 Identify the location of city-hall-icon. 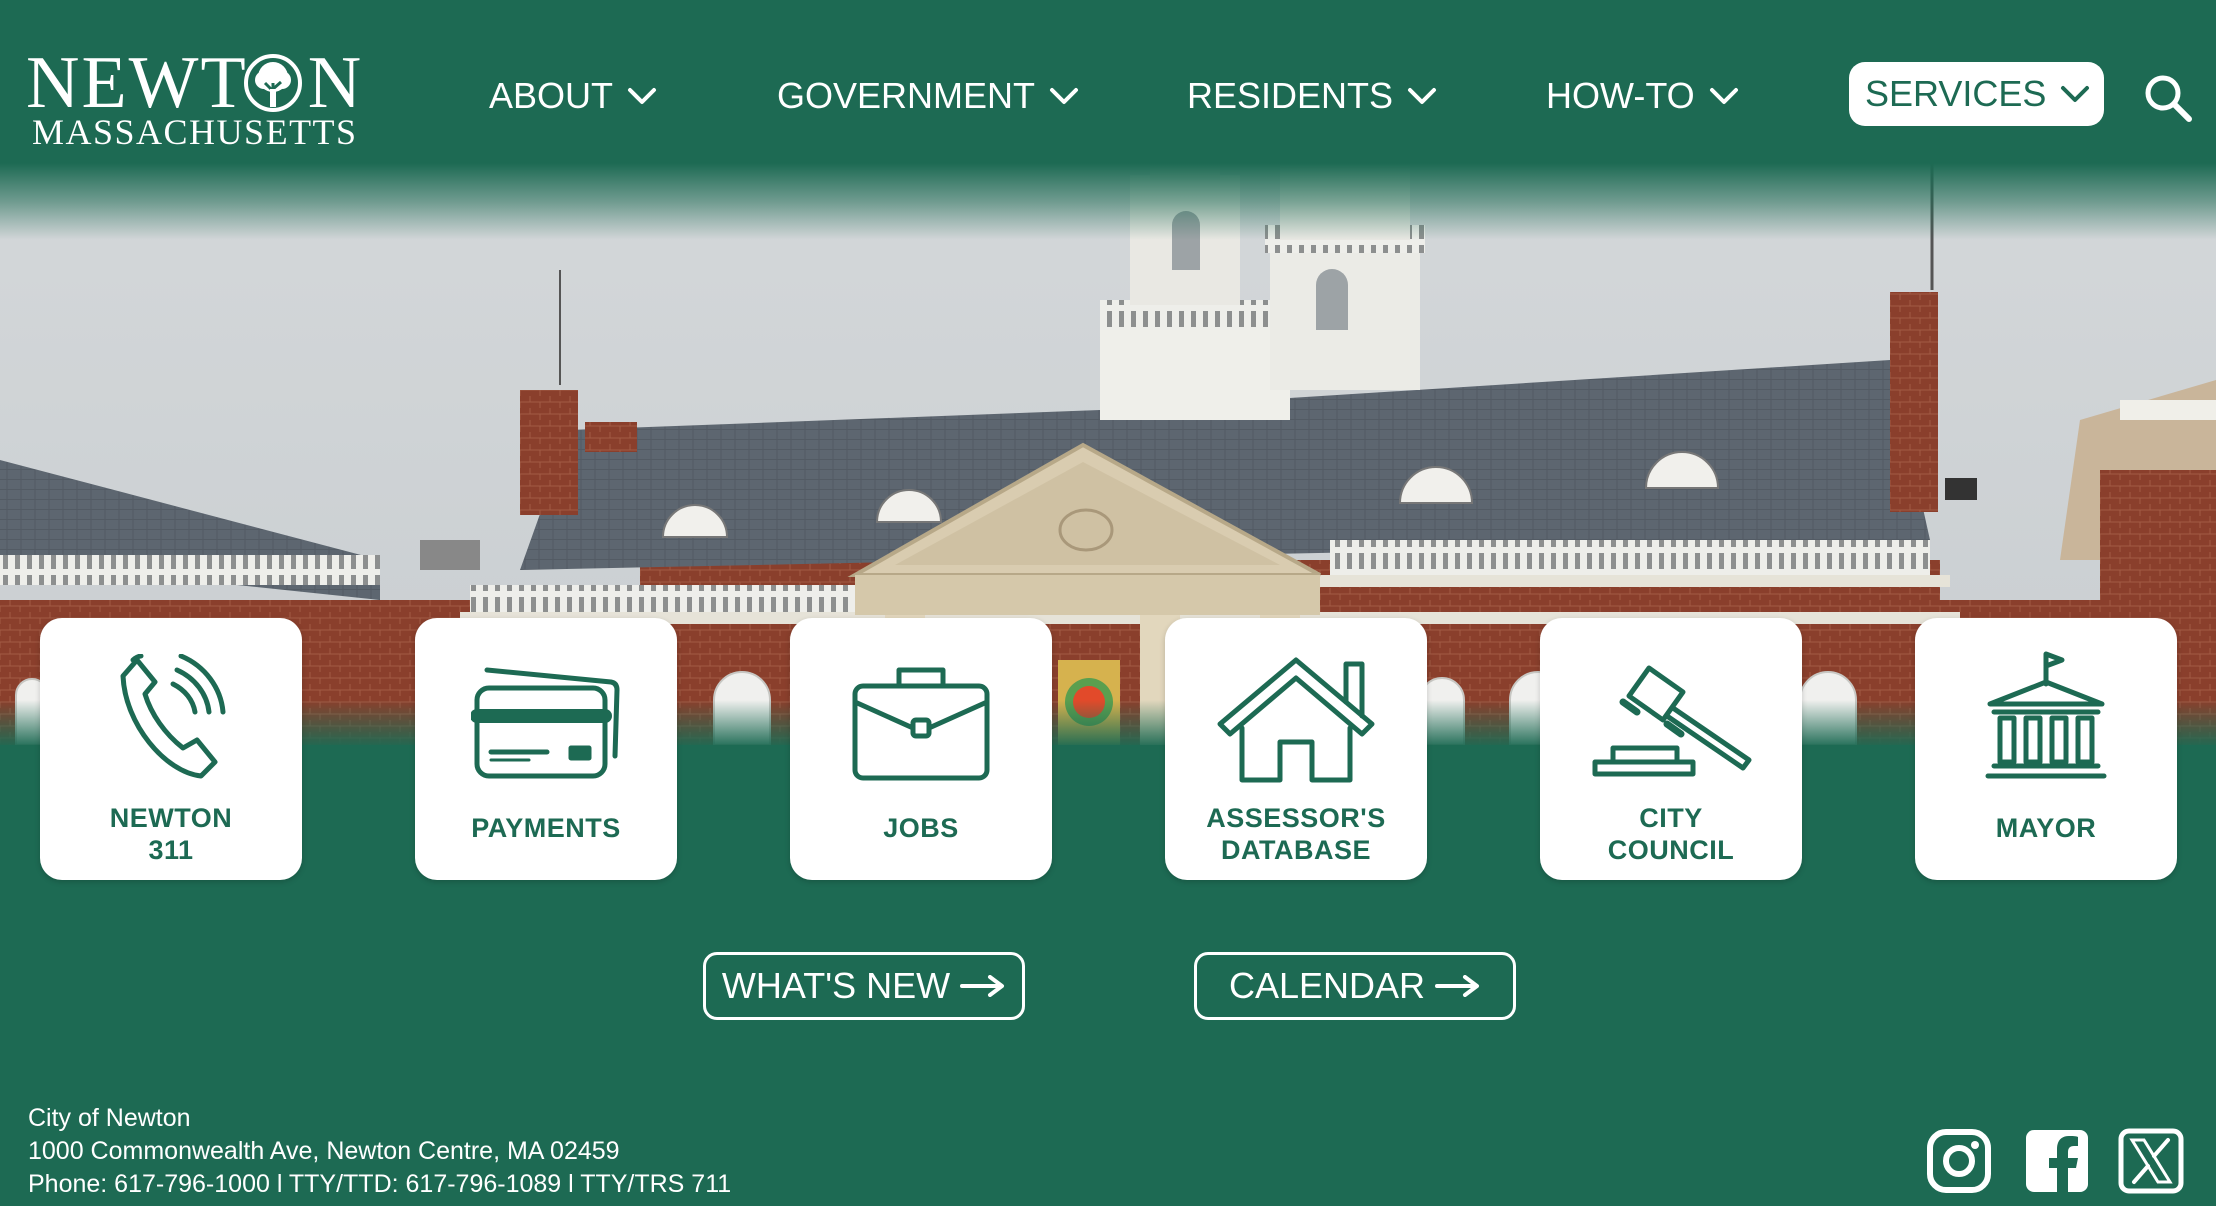
(2046, 715).